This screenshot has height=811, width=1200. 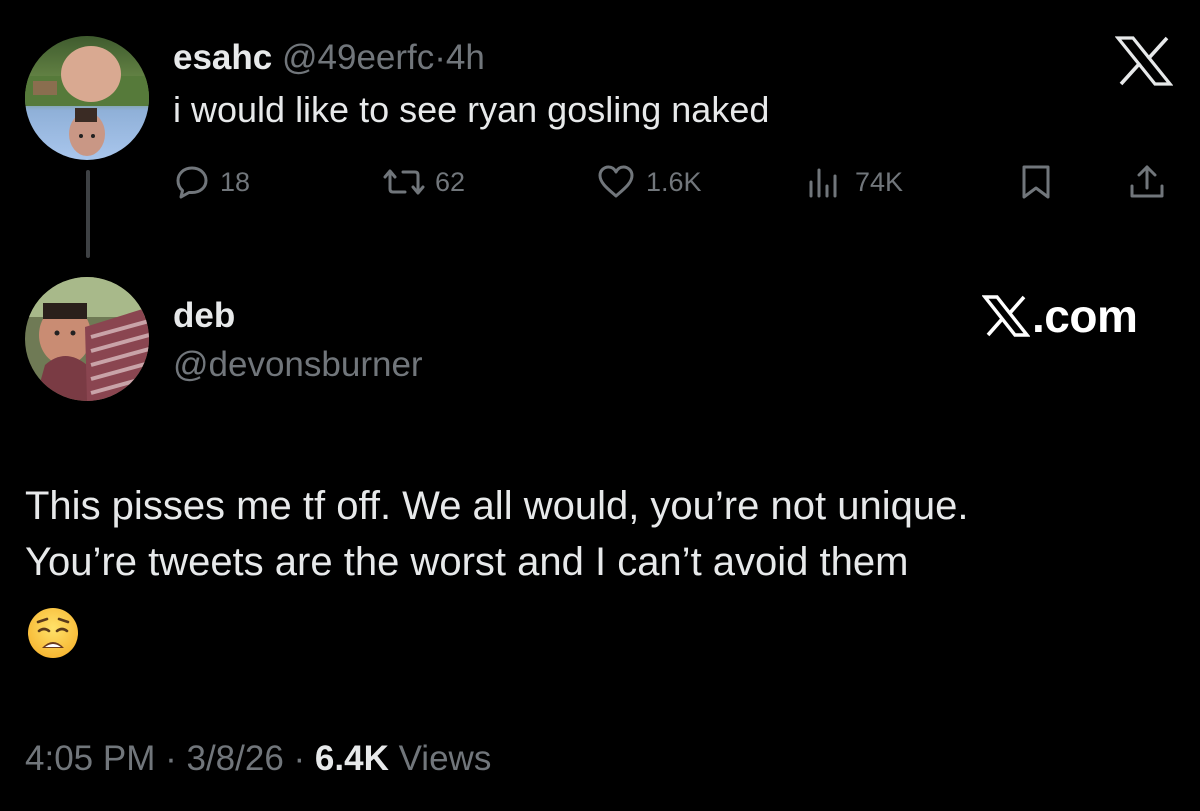 What do you see at coordinates (450, 181) in the screenshot?
I see `repost-count: 62` at bounding box center [450, 181].